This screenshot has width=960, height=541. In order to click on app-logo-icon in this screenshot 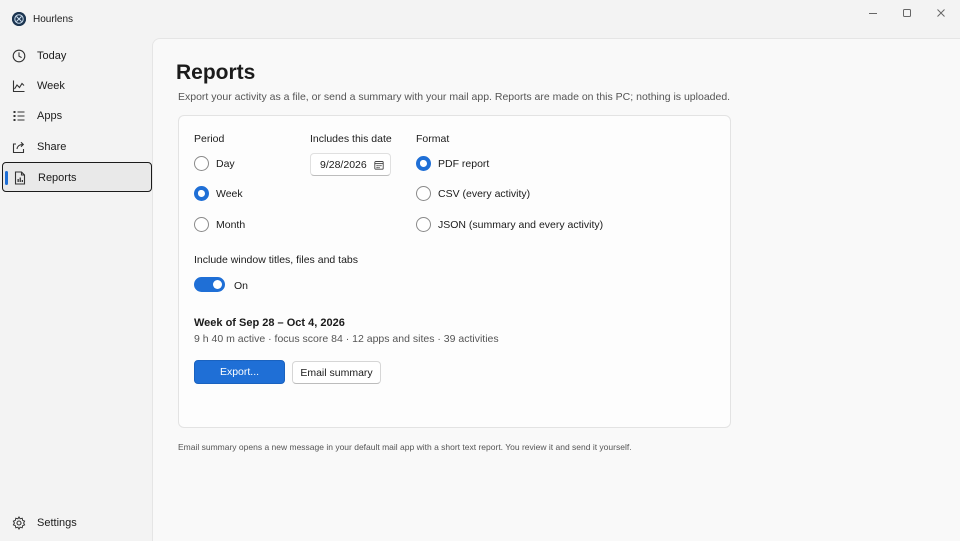, I will do `click(19, 19)`.